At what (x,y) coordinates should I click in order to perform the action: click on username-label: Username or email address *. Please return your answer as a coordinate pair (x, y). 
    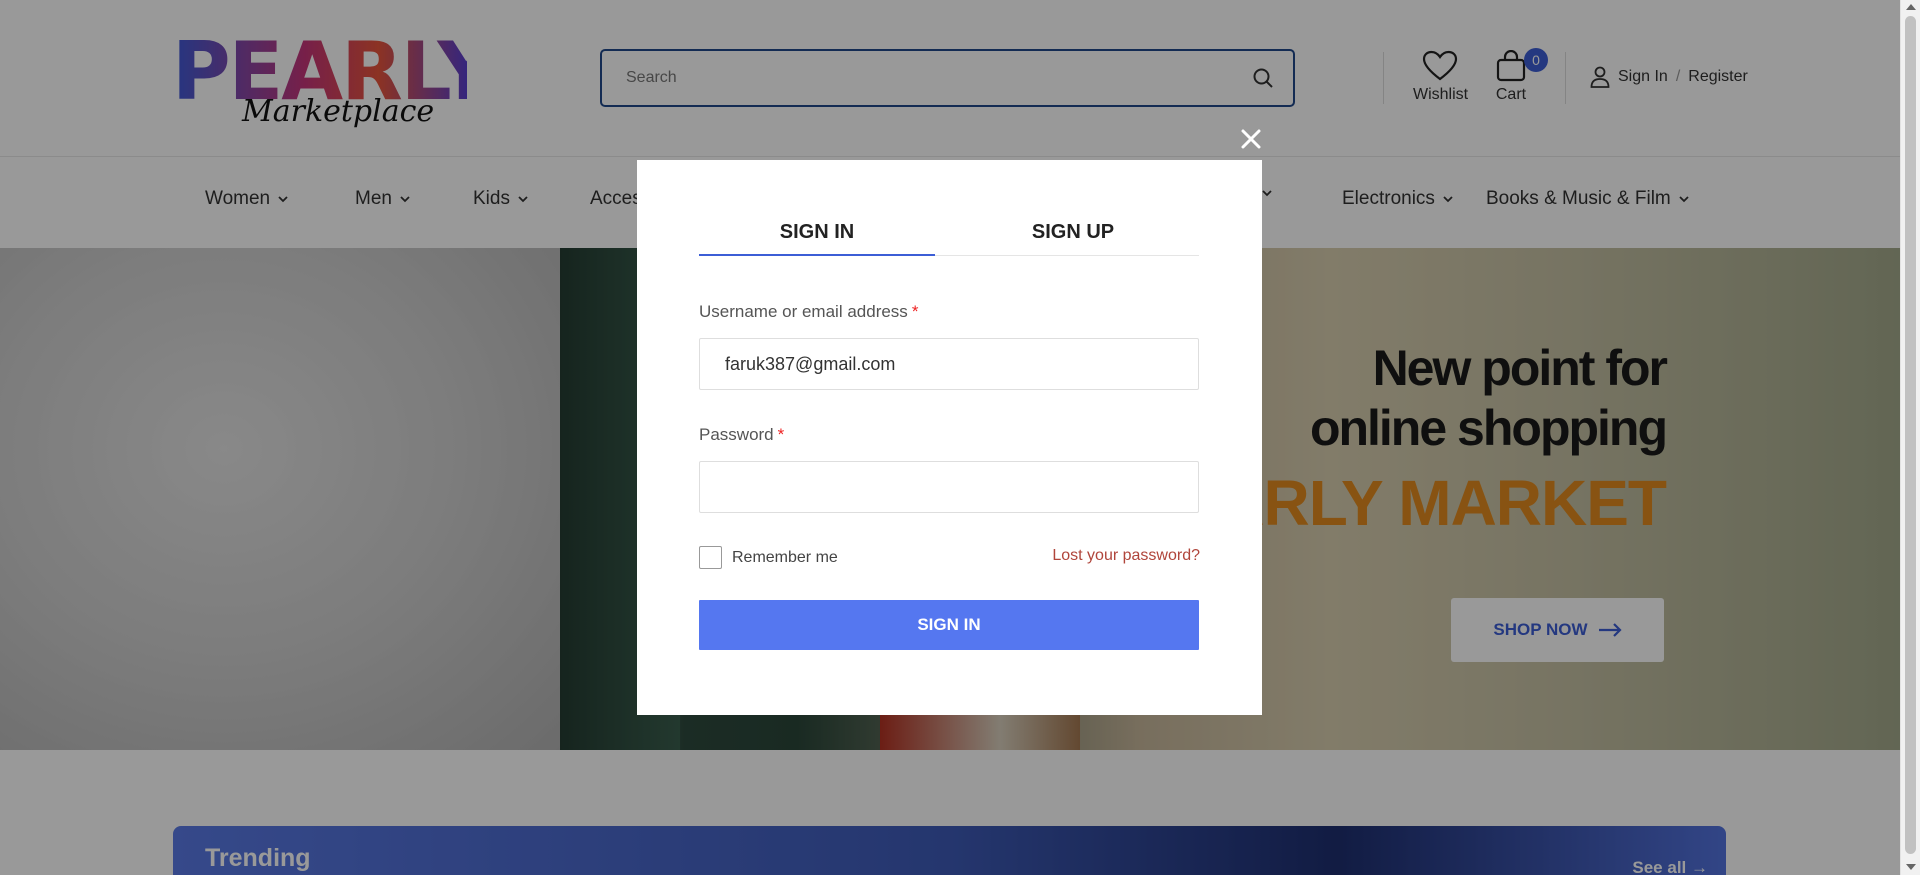
    Looking at the image, I should click on (808, 312).